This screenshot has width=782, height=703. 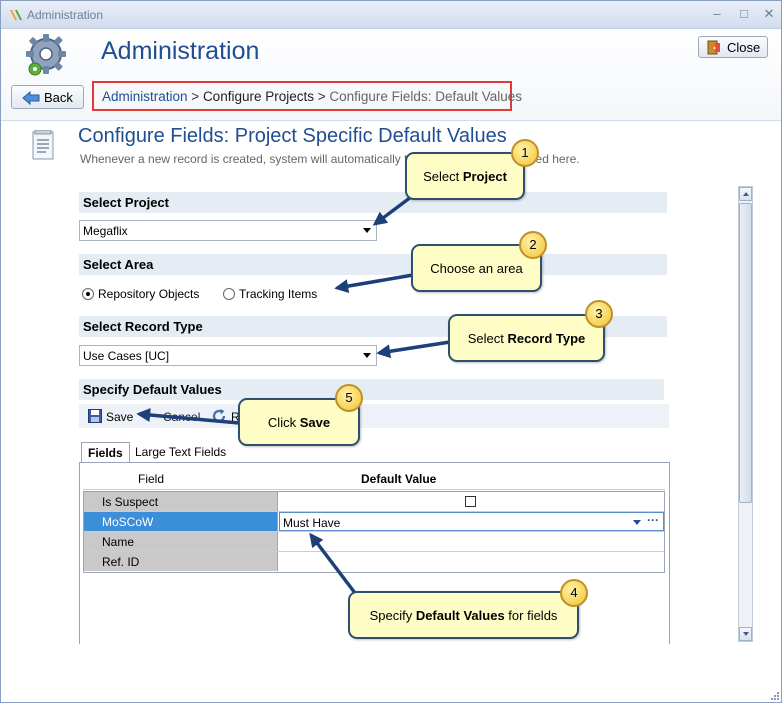 I want to click on title-bar: Administration – □ ✕, so click(x=391, y=15).